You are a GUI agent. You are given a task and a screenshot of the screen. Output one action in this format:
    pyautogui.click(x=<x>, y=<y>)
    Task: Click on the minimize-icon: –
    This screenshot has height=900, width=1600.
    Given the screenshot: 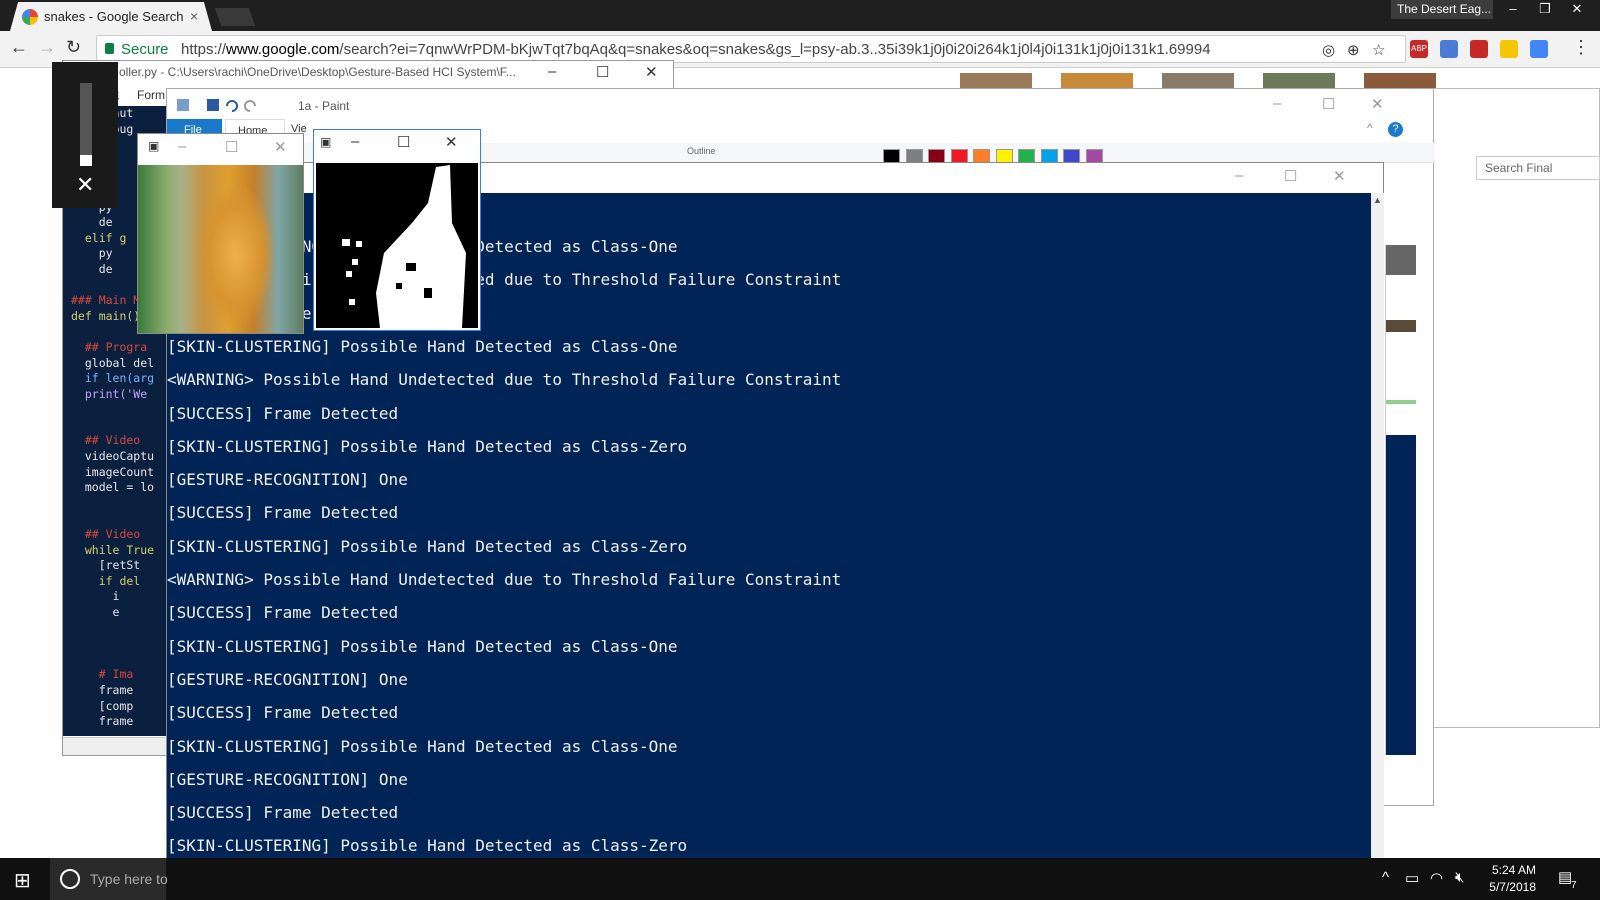 What is the action you would take?
    pyautogui.click(x=1513, y=9)
    